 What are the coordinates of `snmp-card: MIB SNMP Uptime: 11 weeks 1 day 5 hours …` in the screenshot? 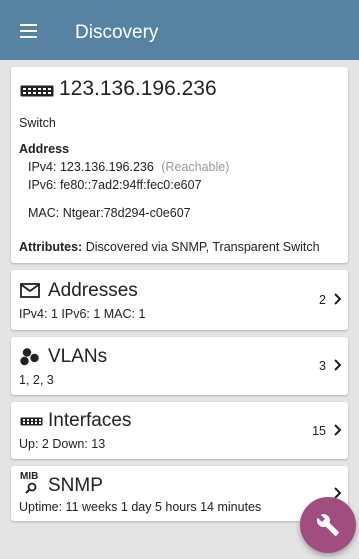 It's located at (179, 493).